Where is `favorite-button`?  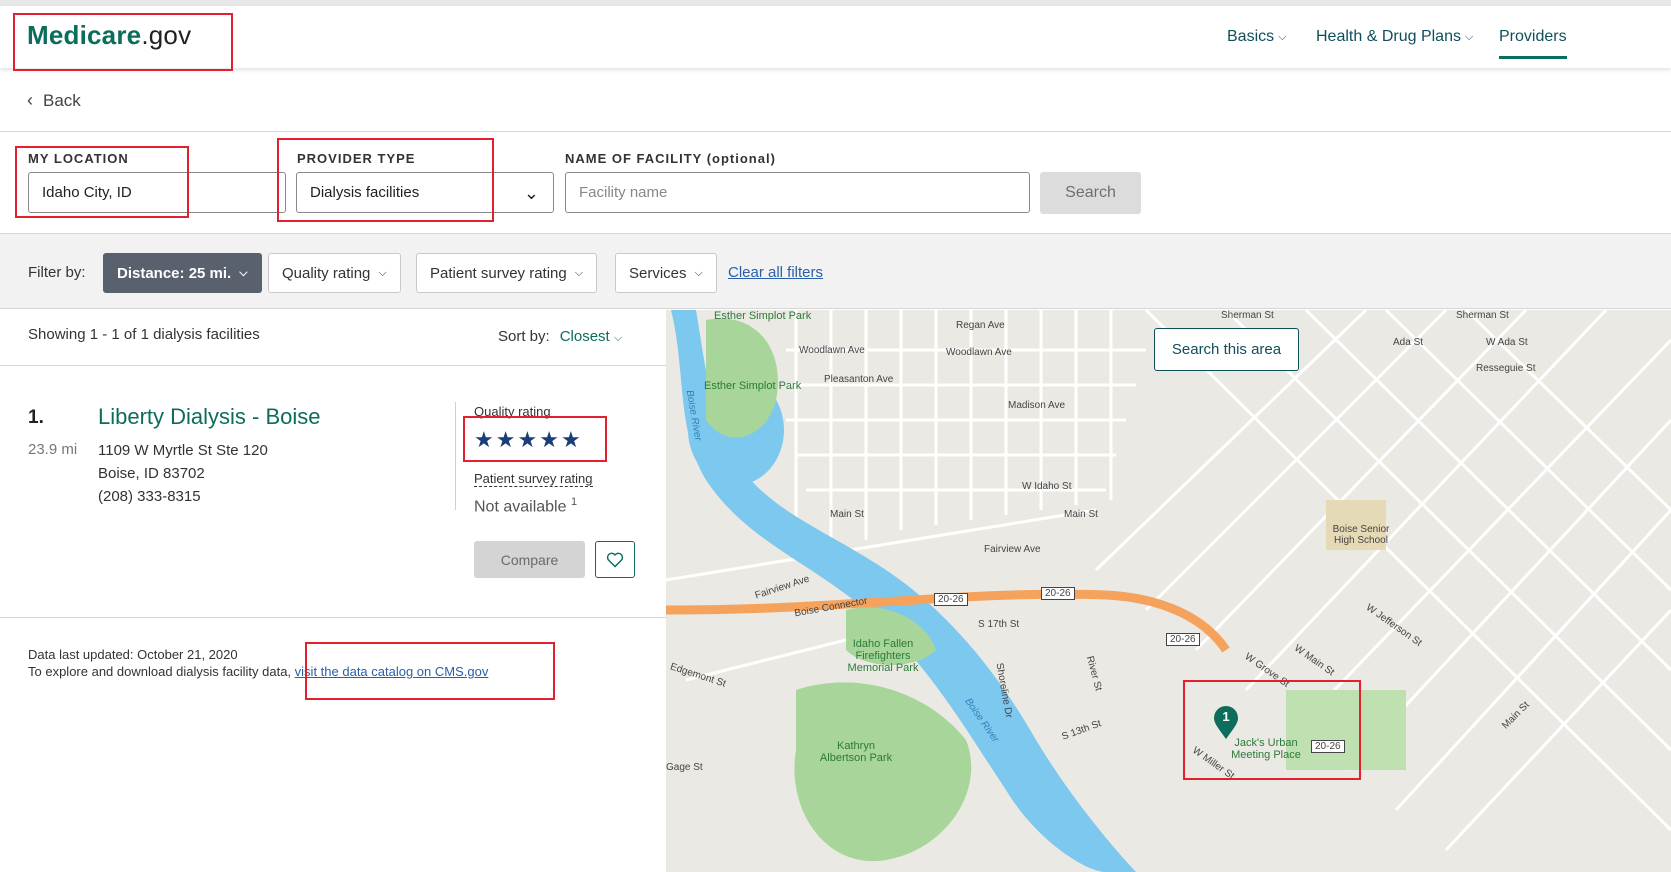
favorite-button is located at coordinates (615, 559).